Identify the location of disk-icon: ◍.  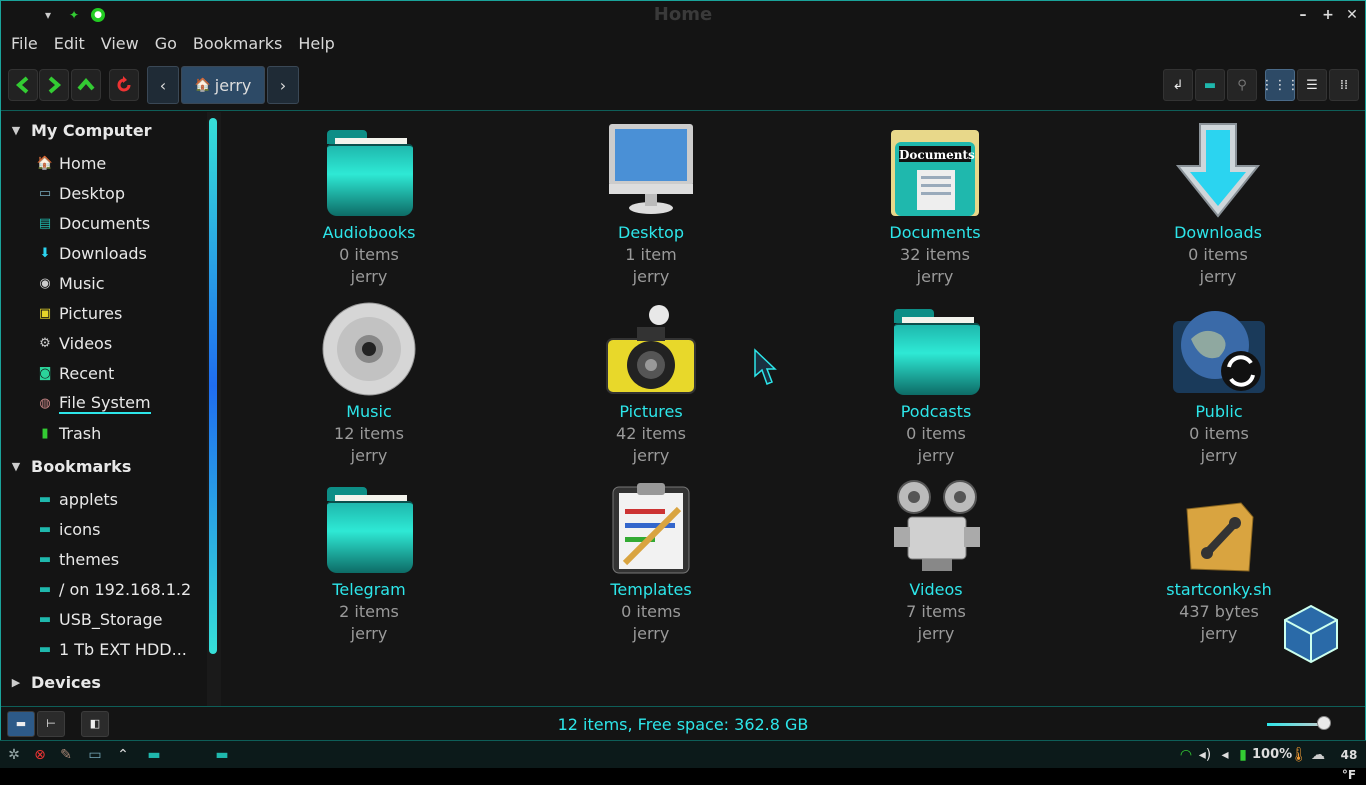
(45, 403).